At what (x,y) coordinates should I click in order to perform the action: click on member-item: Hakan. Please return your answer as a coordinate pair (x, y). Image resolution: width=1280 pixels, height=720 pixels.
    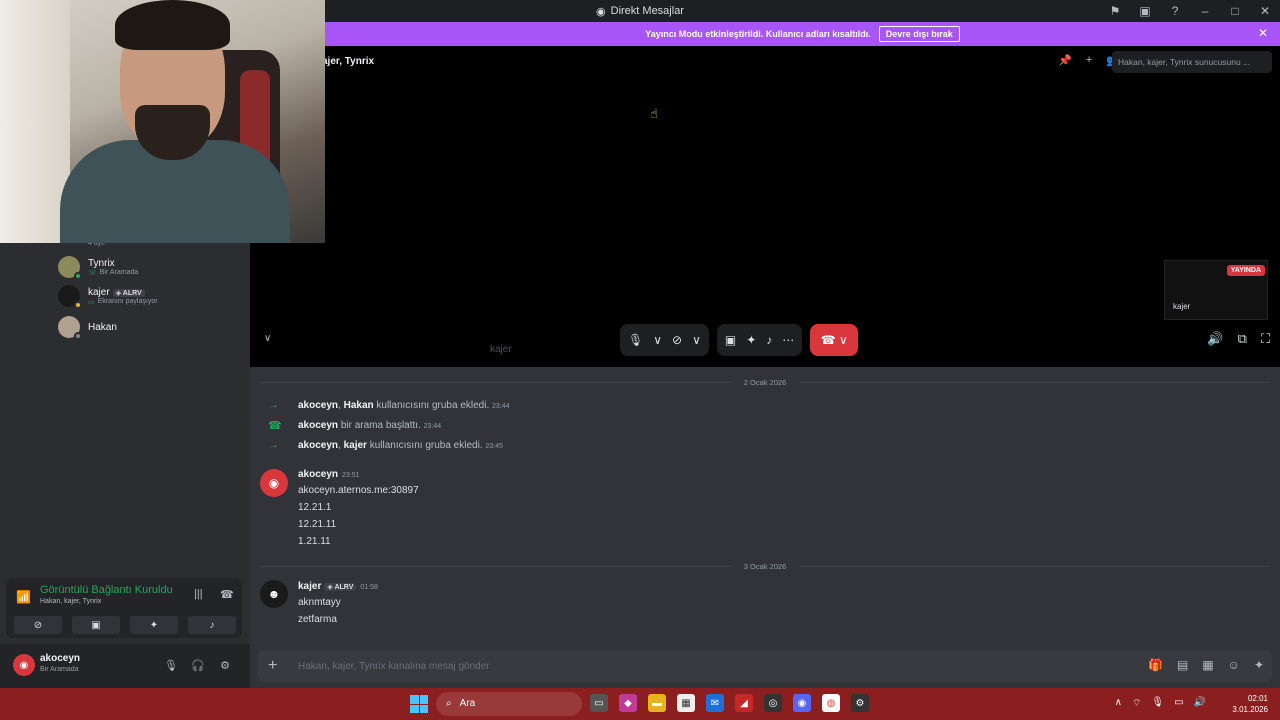
    Looking at the image, I should click on (87, 328).